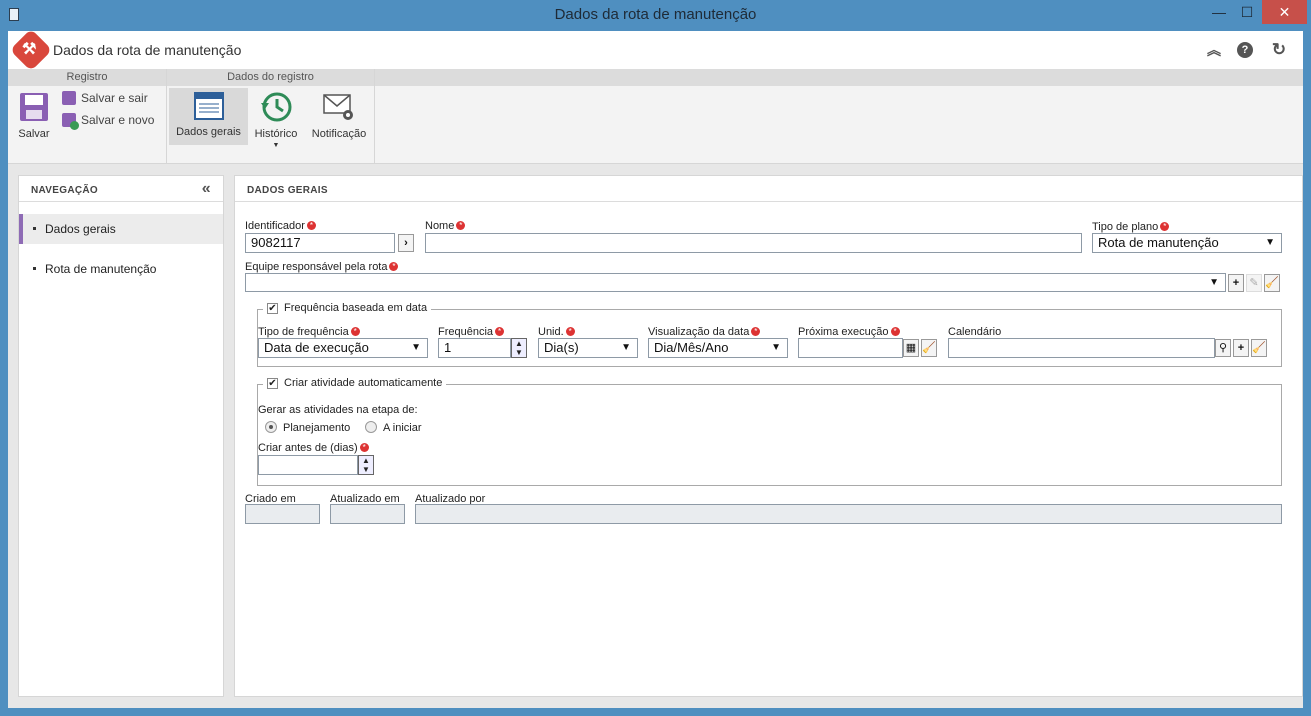 Image resolution: width=1311 pixels, height=716 pixels. Describe the element at coordinates (338, 410) in the screenshot. I see `generate-stage-label: Gerar as atividades na etapa de:` at that location.